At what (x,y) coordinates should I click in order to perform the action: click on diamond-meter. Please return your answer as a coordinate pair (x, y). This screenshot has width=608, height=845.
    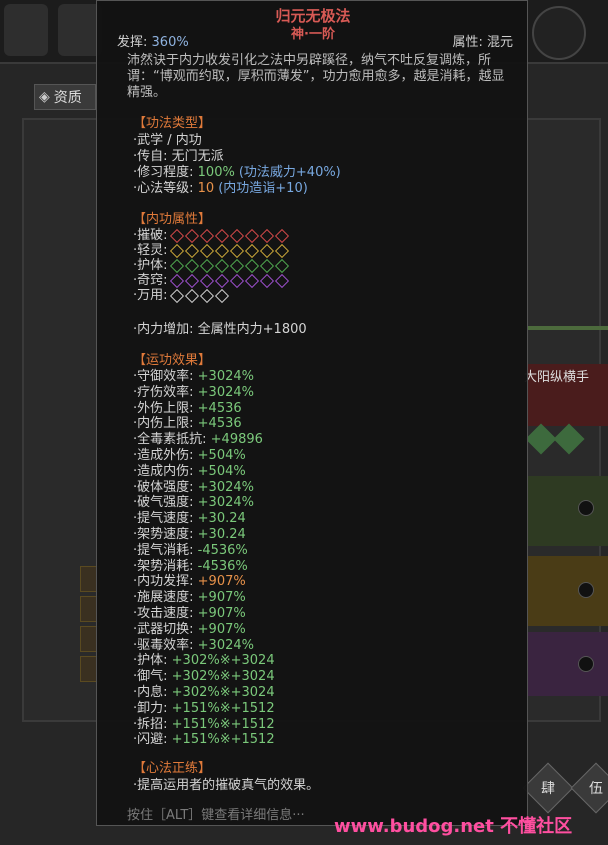
    Looking at the image, I should click on (199, 295).